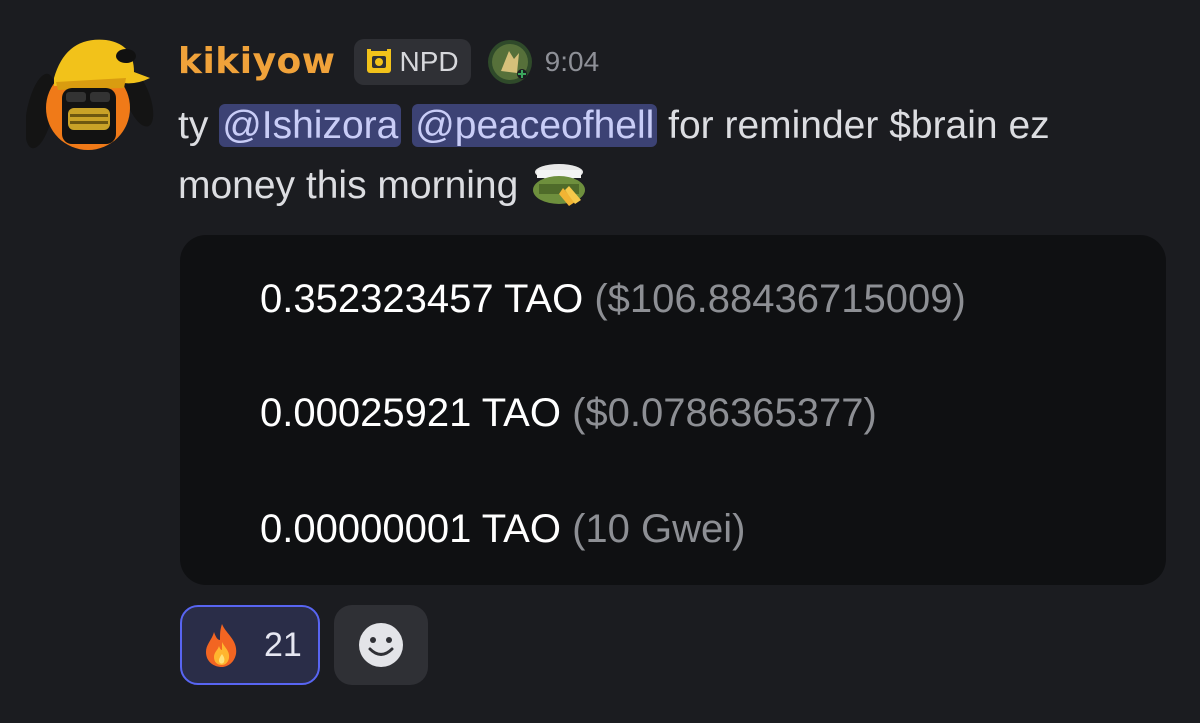  I want to click on smiley-add-reaction-icon, so click(381, 645).